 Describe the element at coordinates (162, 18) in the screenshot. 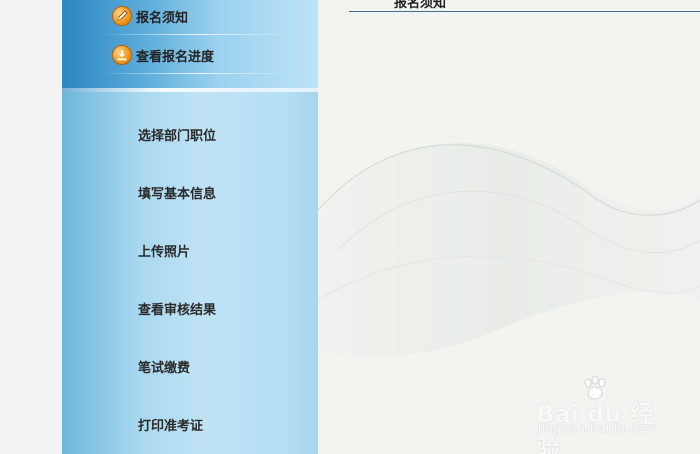

I see `sidebar-link-label: 报名须知` at that location.